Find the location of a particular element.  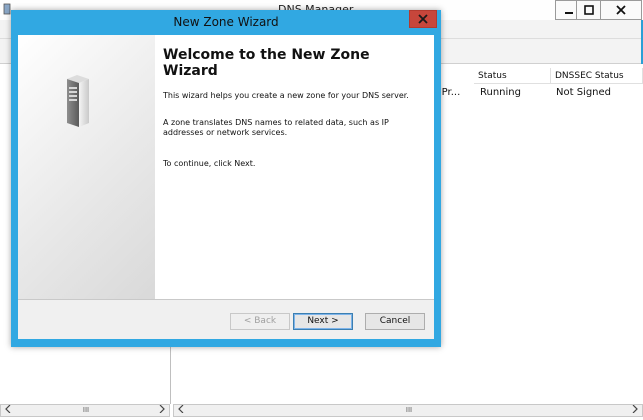

wizard-close-button is located at coordinates (423, 19).